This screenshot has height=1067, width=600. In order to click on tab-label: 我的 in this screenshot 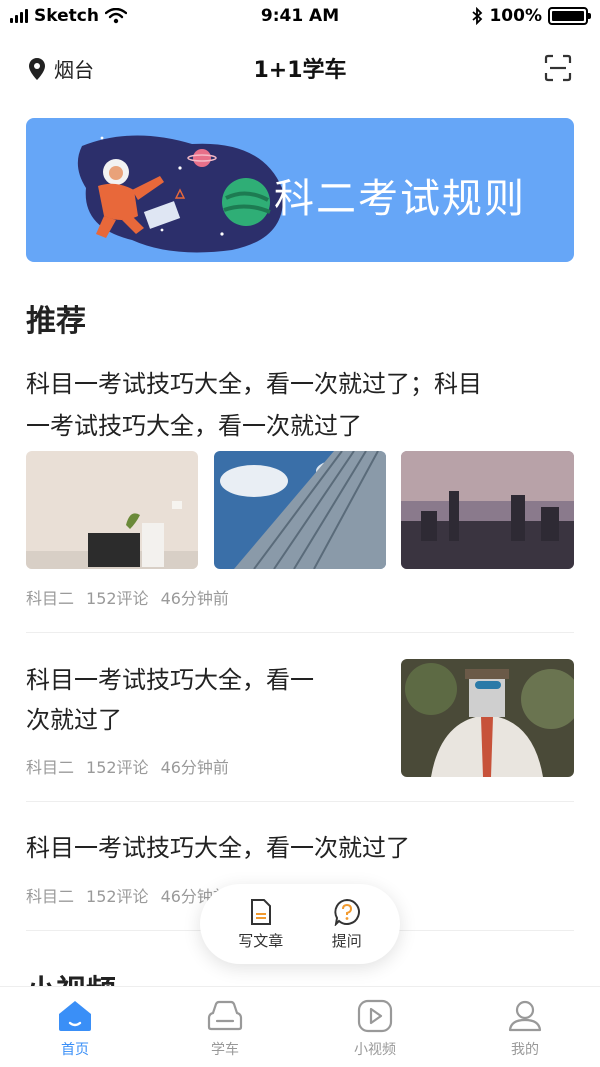, I will do `click(525, 1050)`.